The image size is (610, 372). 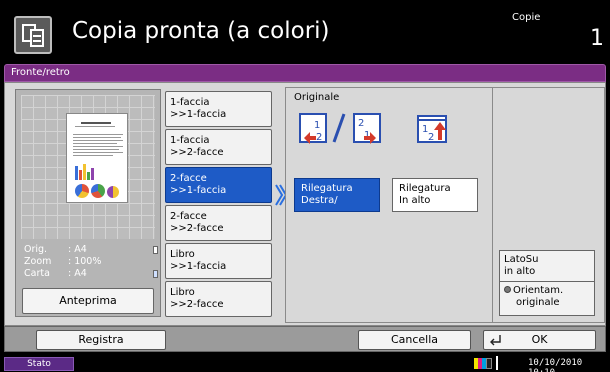 What do you see at coordinates (305, 339) in the screenshot?
I see `bottom-bar: Registra Cancella OK` at bounding box center [305, 339].